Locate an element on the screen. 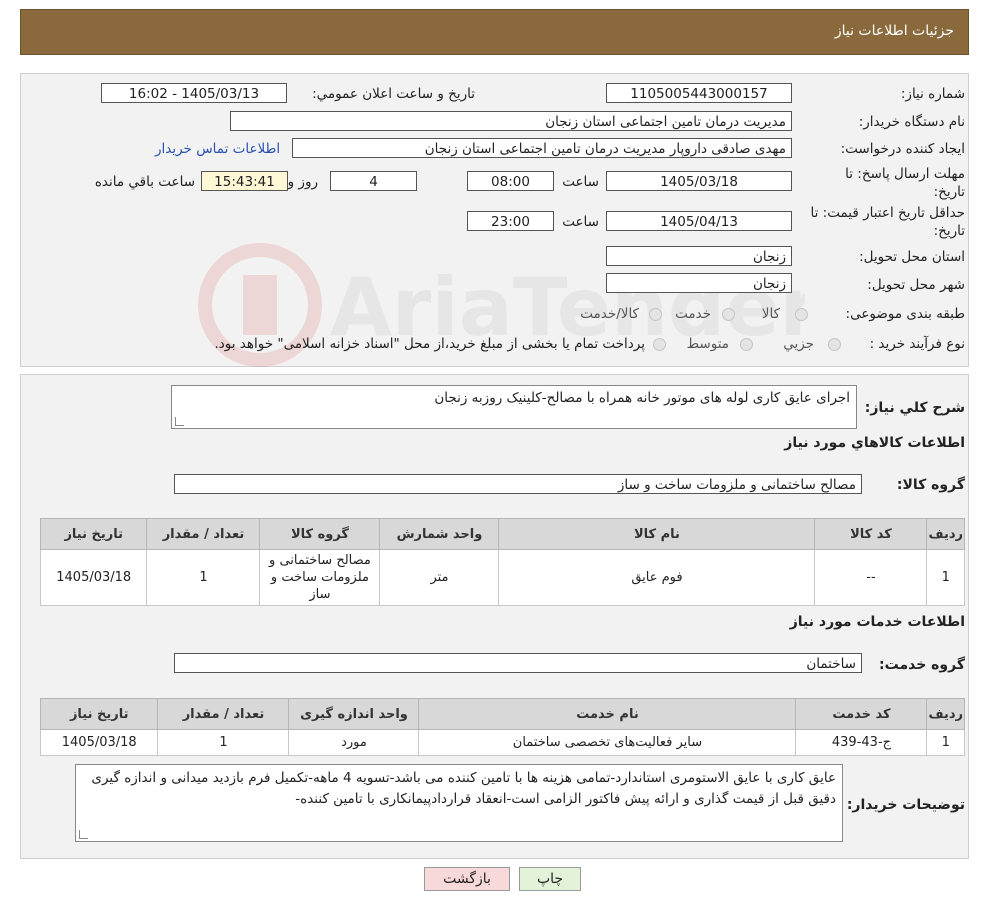 The height and width of the screenshot is (911, 985). back-button: بازگشت is located at coordinates (467, 879).